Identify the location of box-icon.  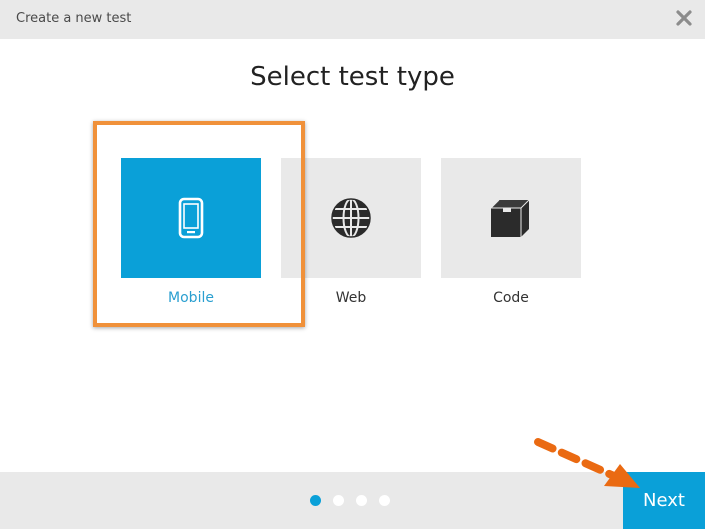
(510, 218).